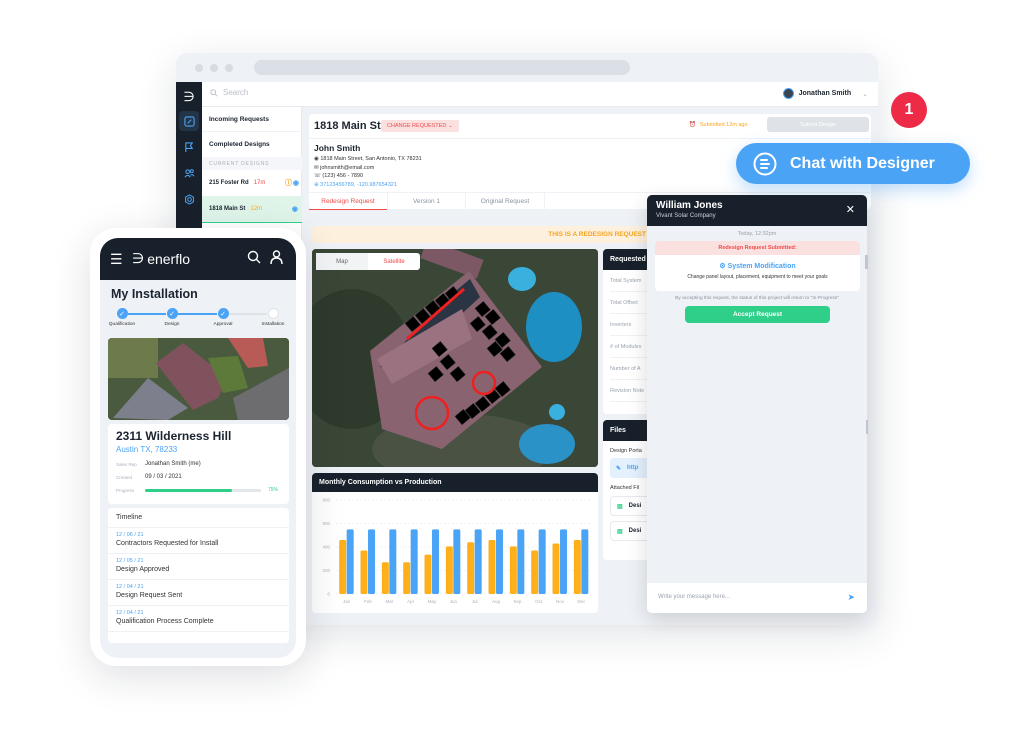 This screenshot has width=1020, height=739. What do you see at coordinates (252, 144) in the screenshot?
I see `completed-designs-link: Completed Designs` at bounding box center [252, 144].